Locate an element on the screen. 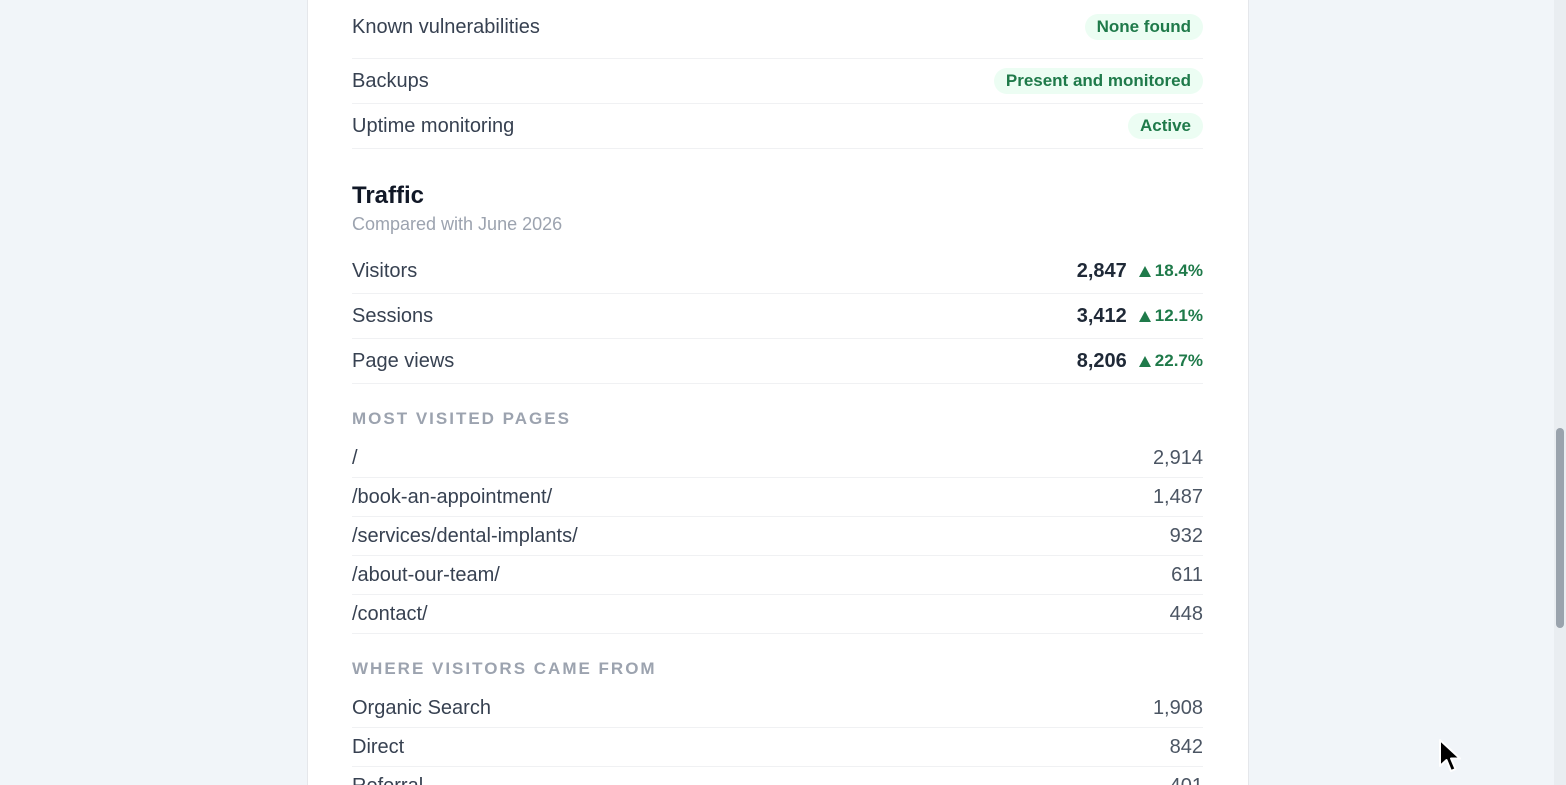 The height and width of the screenshot is (785, 1566). metric-values: 3,412 12.1% is located at coordinates (1140, 316).